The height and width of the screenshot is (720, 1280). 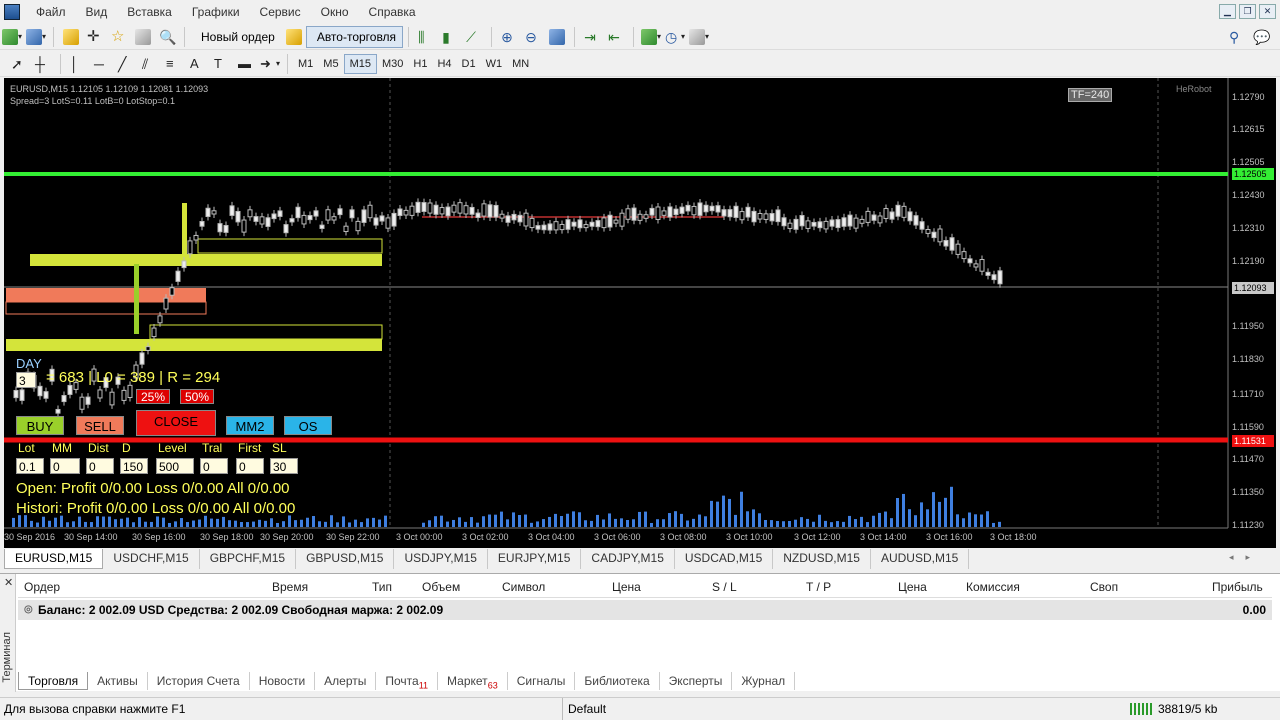 What do you see at coordinates (284, 466) in the screenshot?
I see `param-input: 30` at bounding box center [284, 466].